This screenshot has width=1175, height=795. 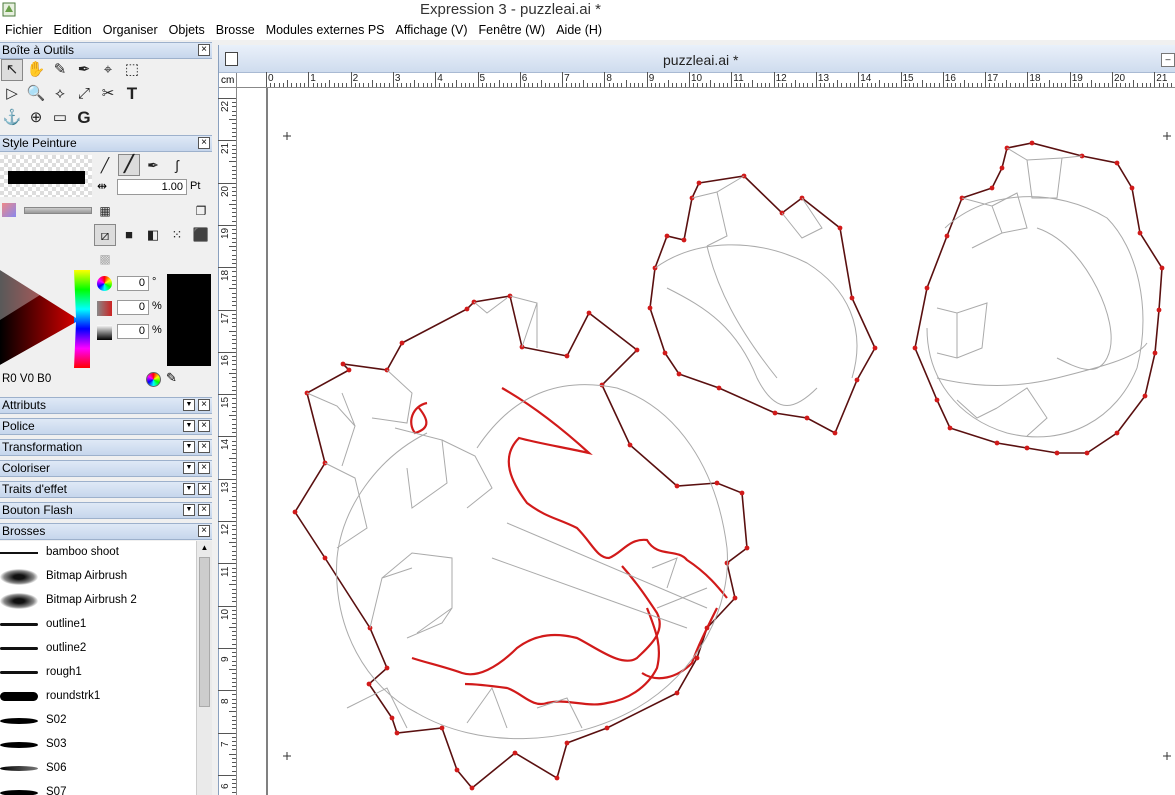 I want to click on brush-item: outline2, so click(x=98, y=649).